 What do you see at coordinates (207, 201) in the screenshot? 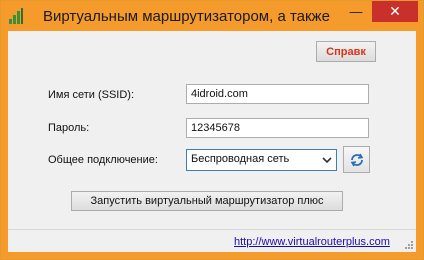
I see `start-router-button: Запустить виртуальный маршрутизатор плюс` at bounding box center [207, 201].